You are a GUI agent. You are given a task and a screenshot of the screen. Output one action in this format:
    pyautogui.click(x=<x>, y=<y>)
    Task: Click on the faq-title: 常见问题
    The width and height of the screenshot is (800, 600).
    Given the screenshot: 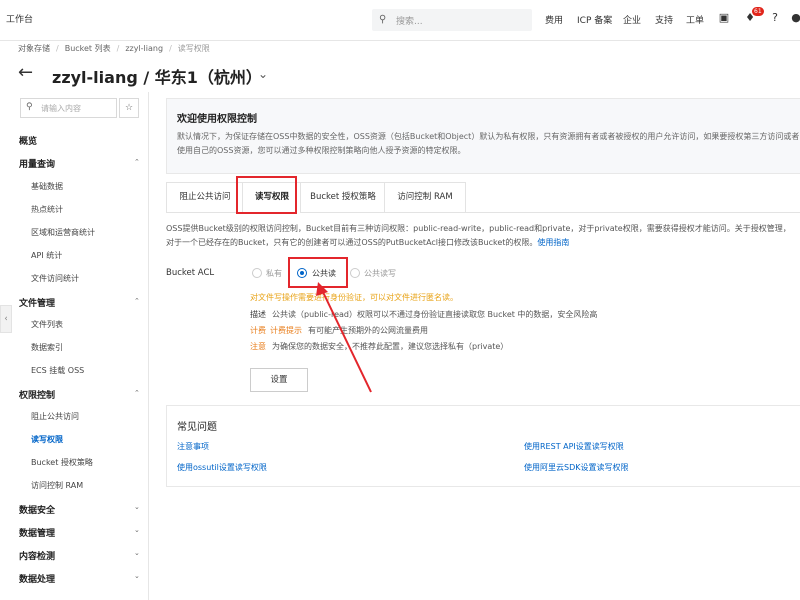 What is the action you would take?
    pyautogui.click(x=197, y=427)
    